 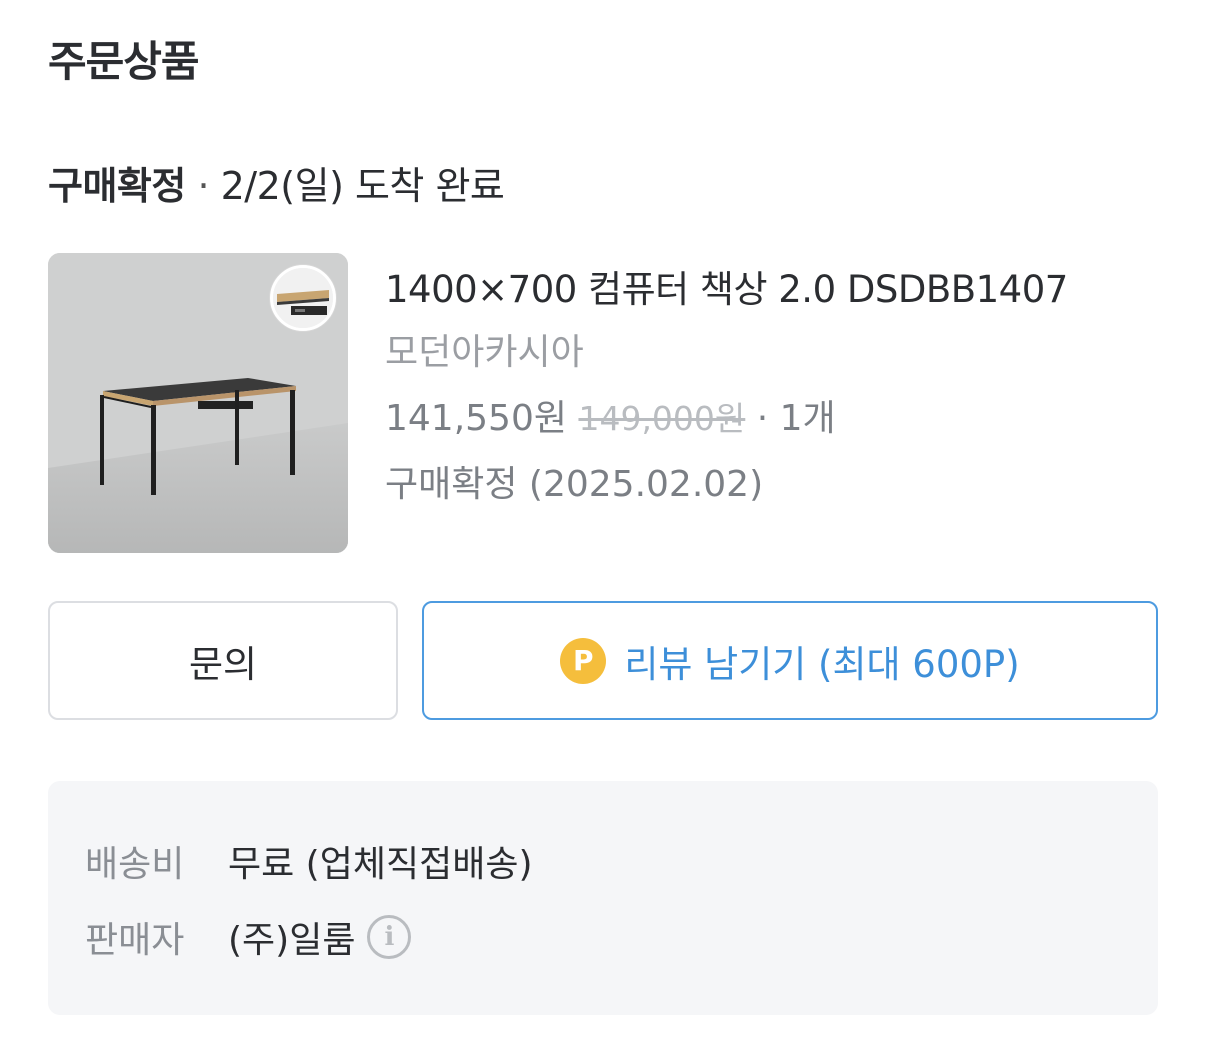 I want to click on info-icon: i, so click(x=389, y=937).